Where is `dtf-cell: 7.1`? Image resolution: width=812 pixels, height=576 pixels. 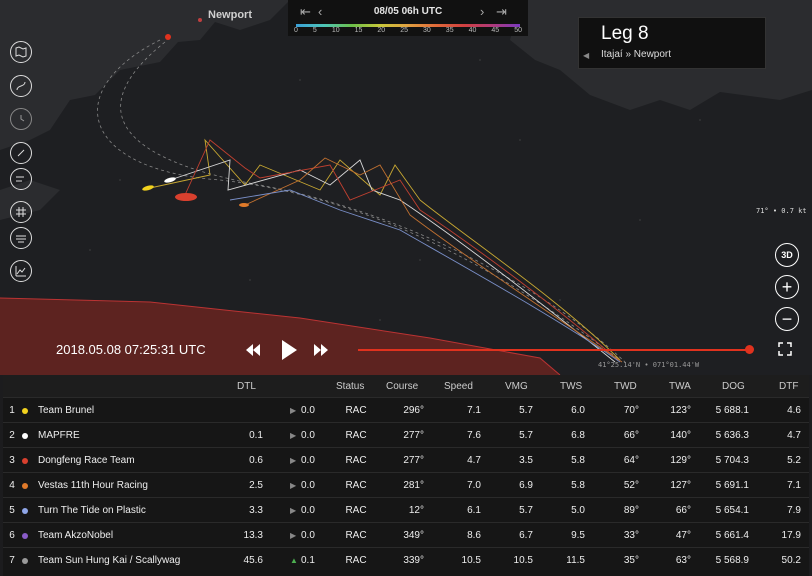 dtf-cell: 7.1 is located at coordinates (794, 485).